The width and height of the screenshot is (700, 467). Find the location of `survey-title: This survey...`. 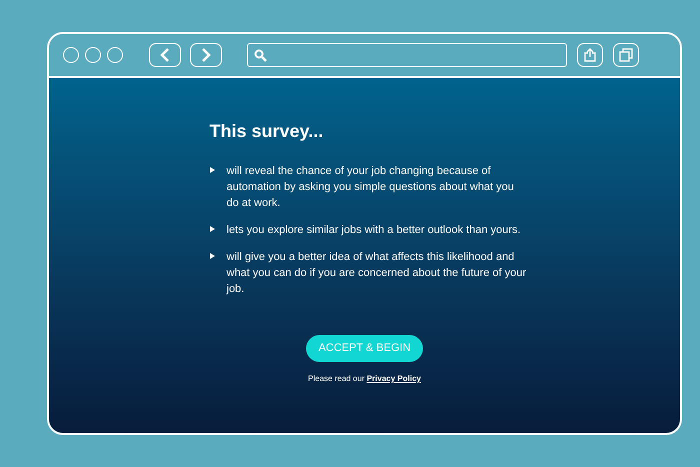

survey-title: This survey... is located at coordinates (267, 131).